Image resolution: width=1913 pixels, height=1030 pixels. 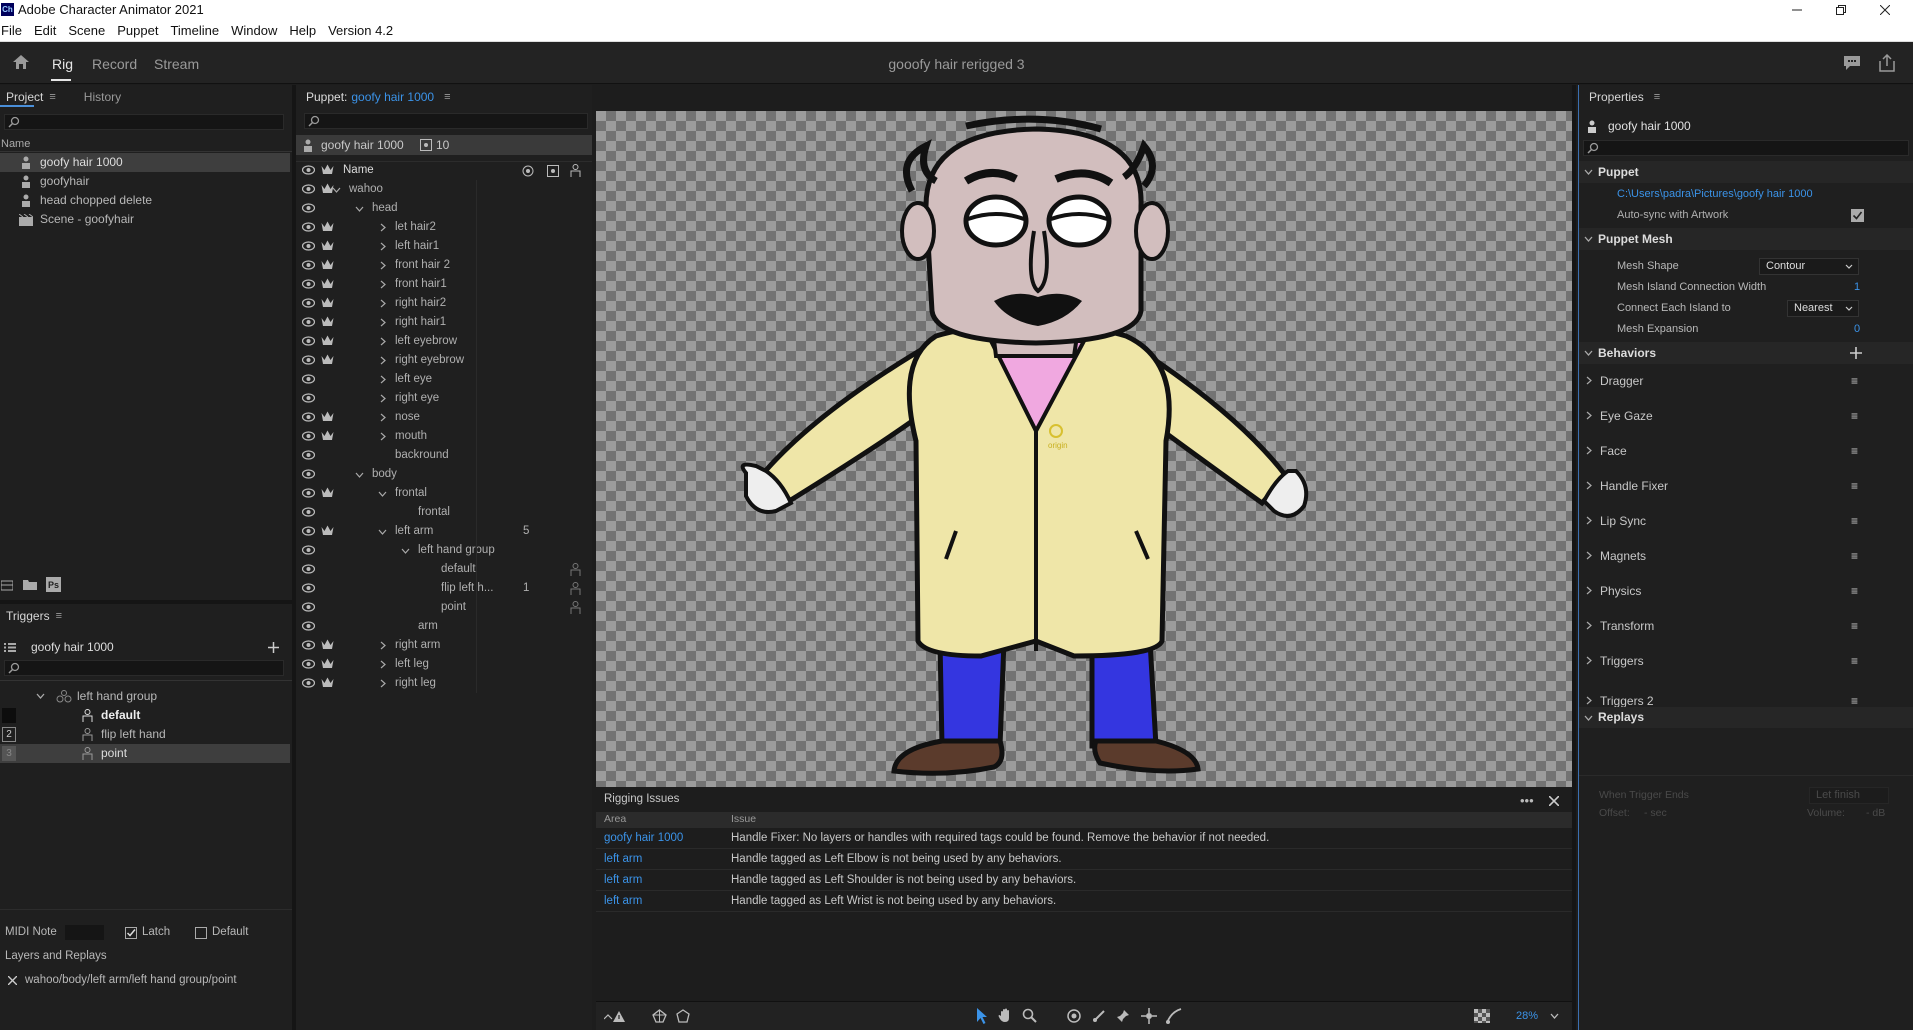 I want to click on triggers-search-input, so click(x=144, y=668).